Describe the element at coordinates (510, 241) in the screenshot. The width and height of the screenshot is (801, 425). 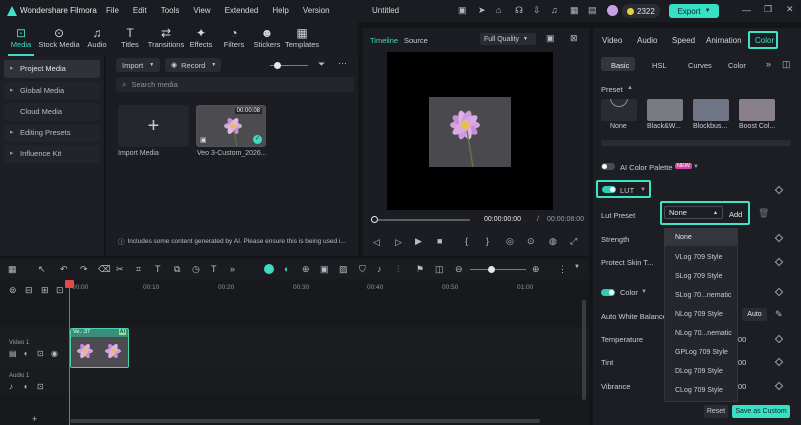
I see `render-icon: ◎` at that location.